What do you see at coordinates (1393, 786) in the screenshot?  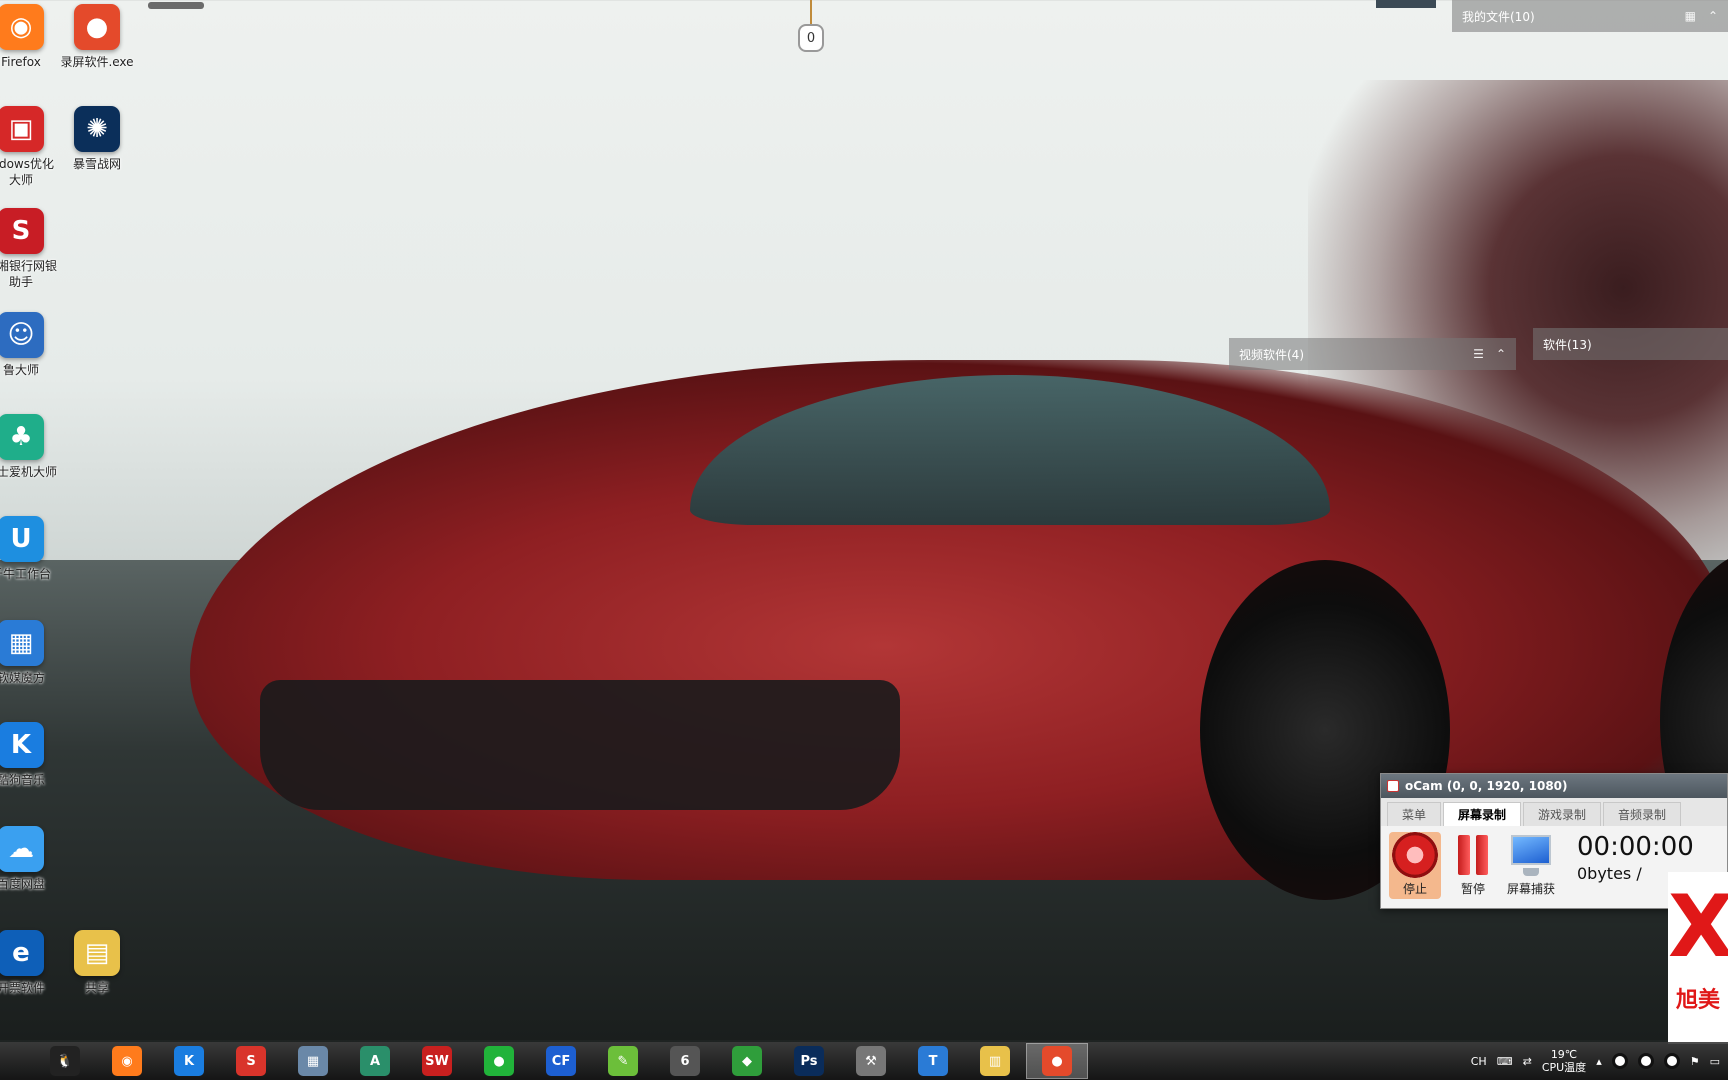 I see `ocam-app-icon` at bounding box center [1393, 786].